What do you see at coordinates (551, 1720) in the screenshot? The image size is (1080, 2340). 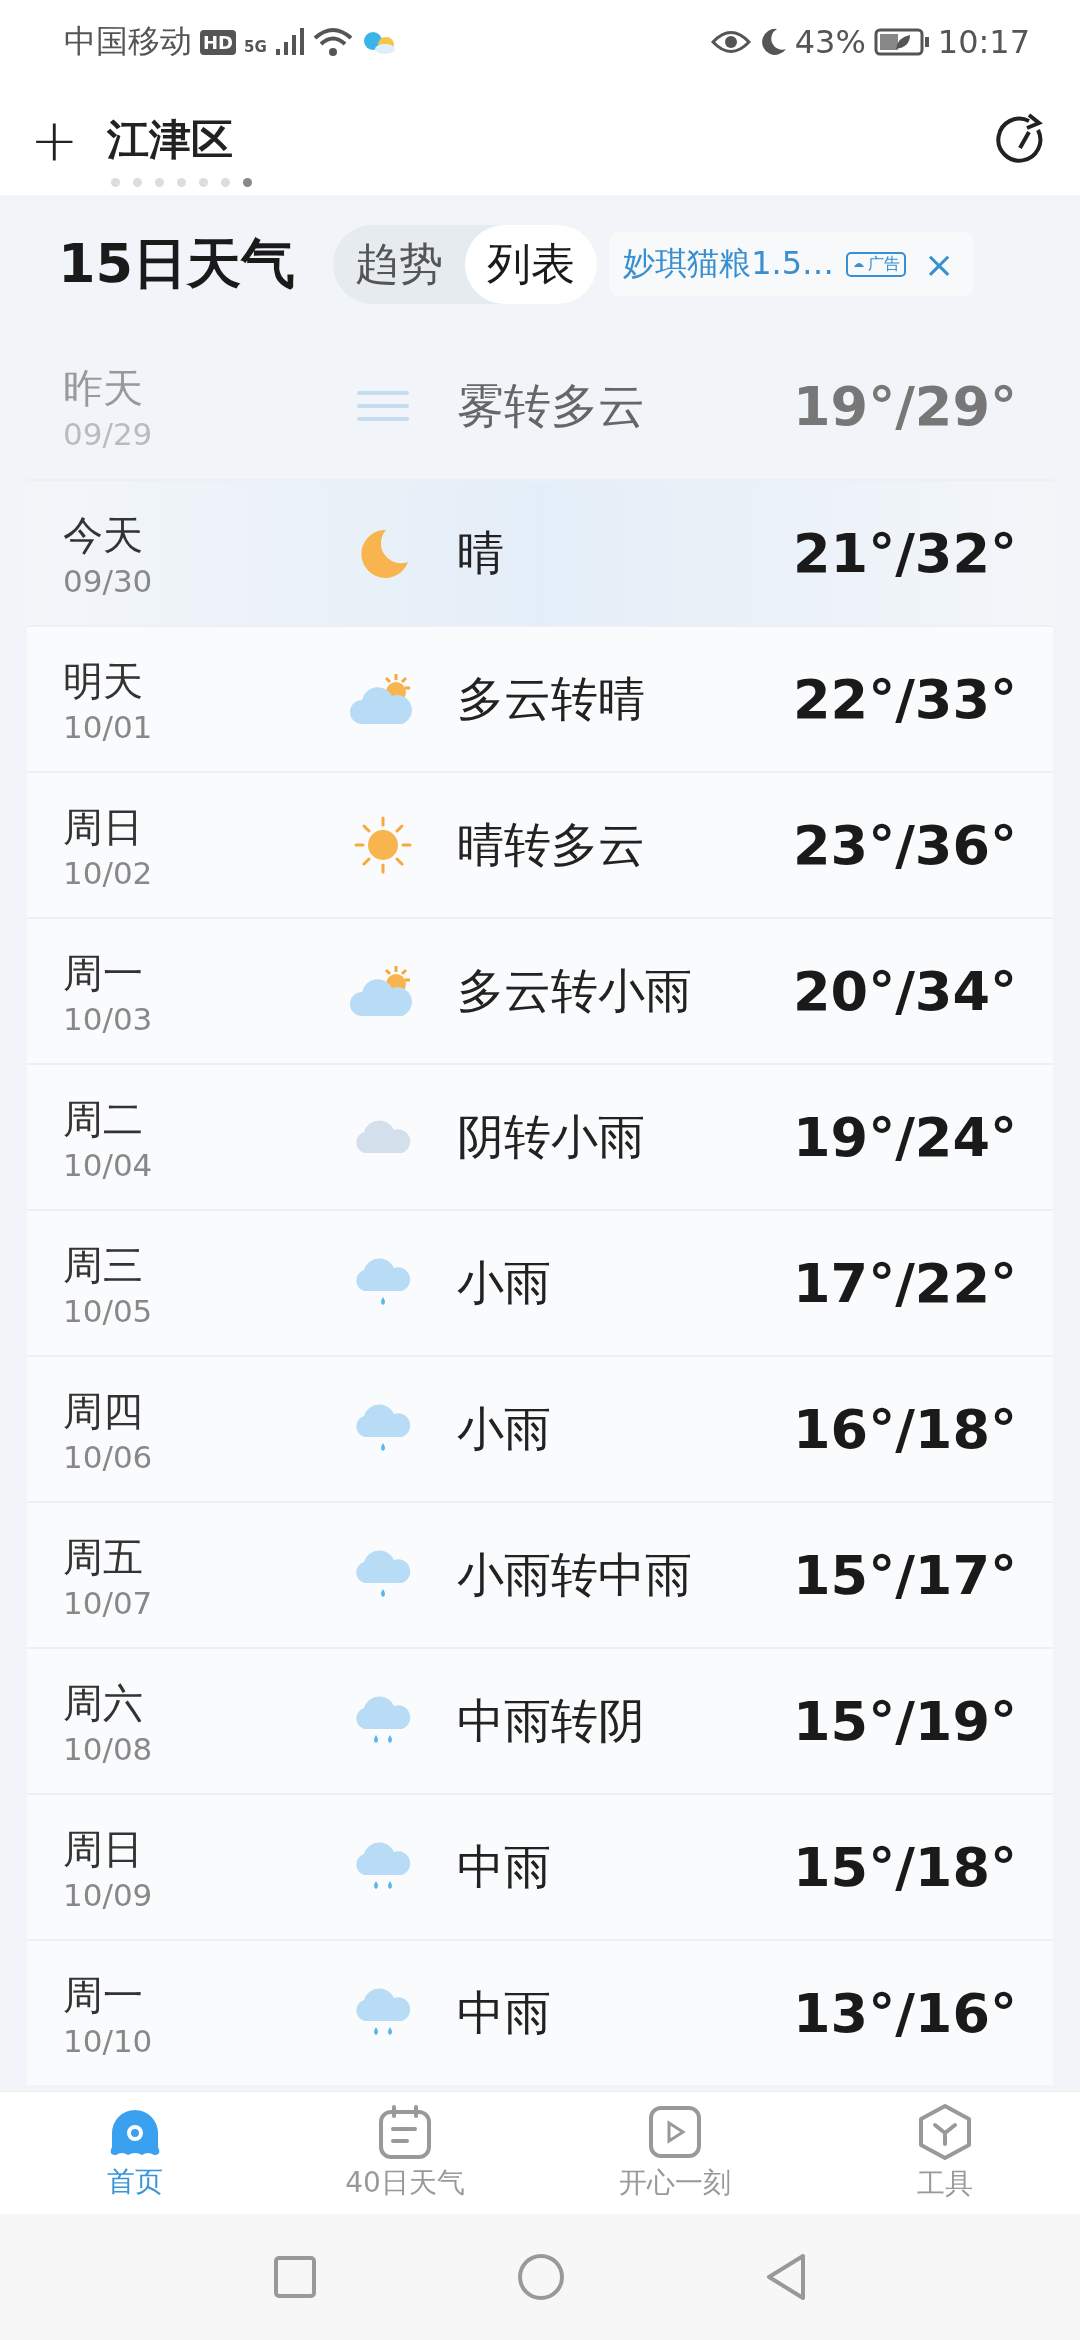 I see `weather-condition: 中雨转阴` at bounding box center [551, 1720].